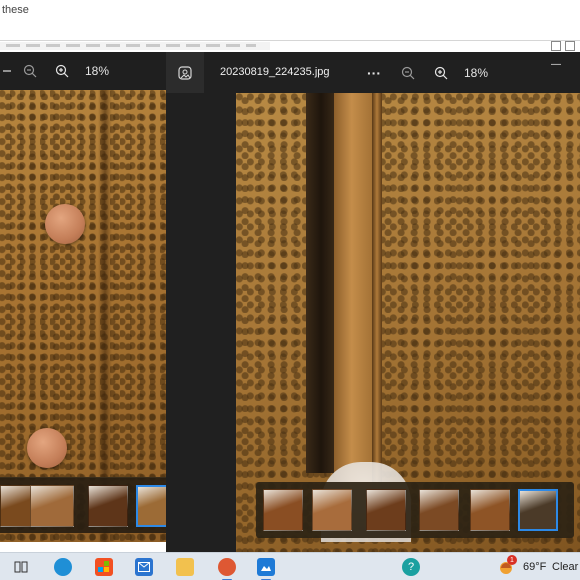  I want to click on jacket-opening, so click(321, 283).